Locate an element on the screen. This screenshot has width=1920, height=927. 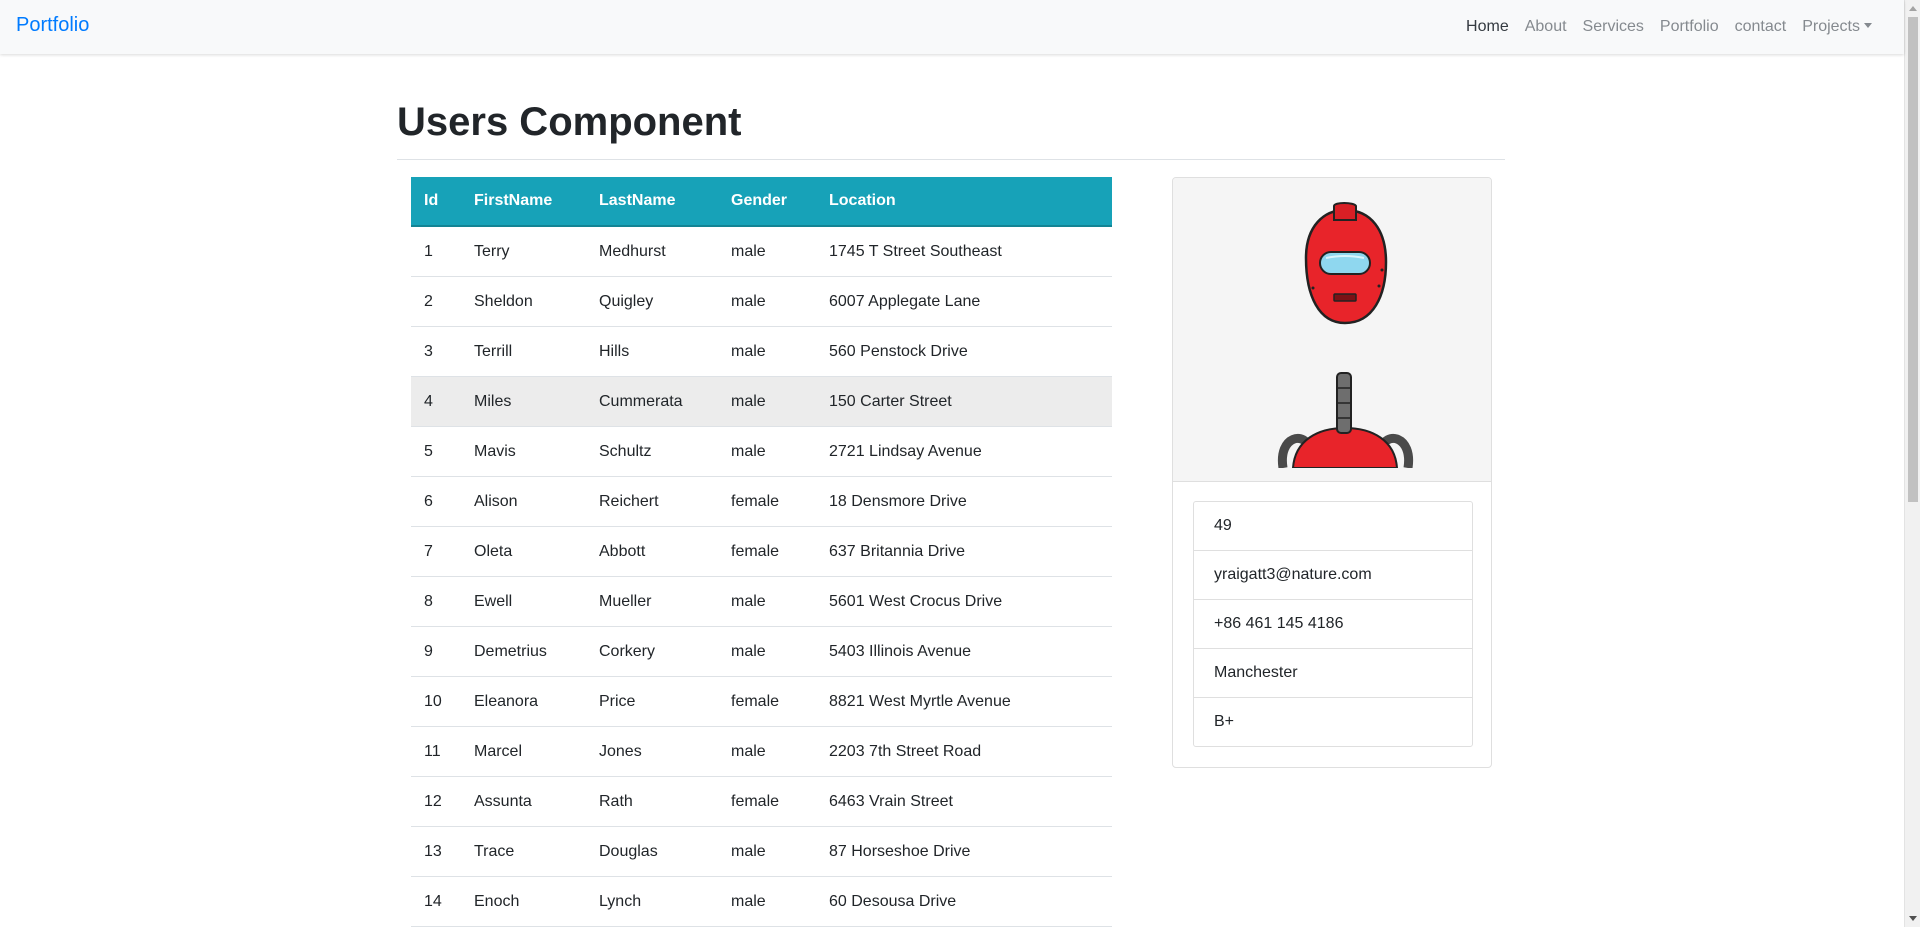
info-blood-group: B+ is located at coordinates (1224, 721).